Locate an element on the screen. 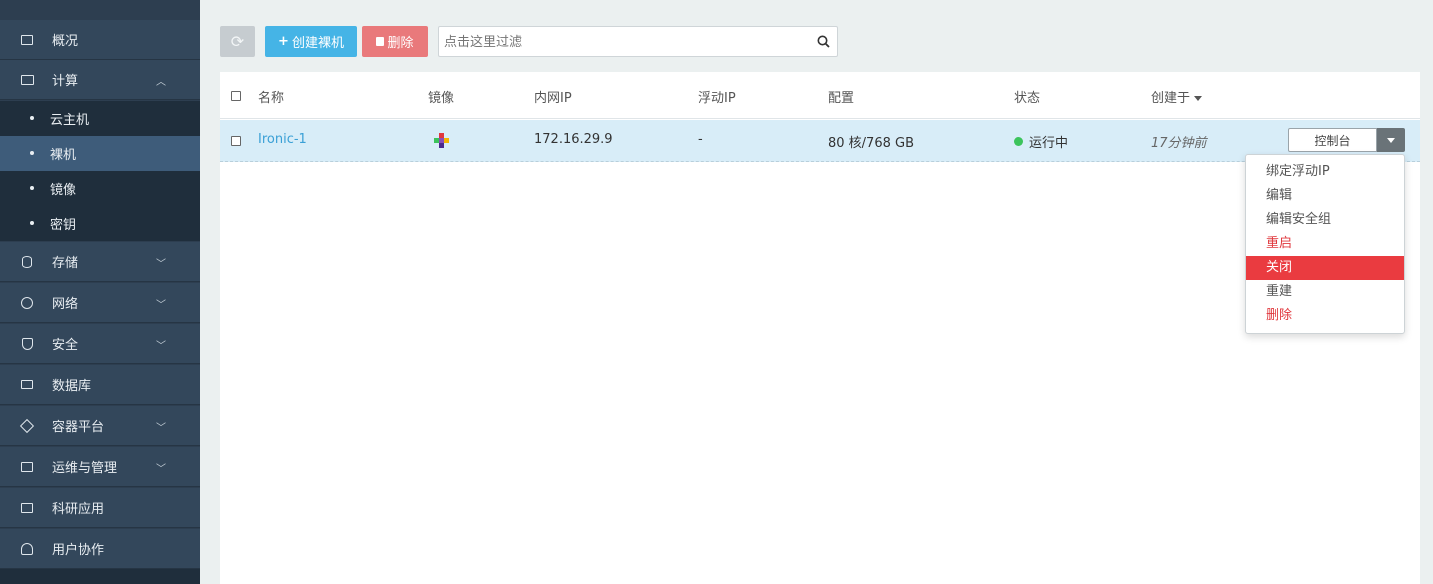 The height and width of the screenshot is (584, 1433). delete-button: 删除 is located at coordinates (395, 41).